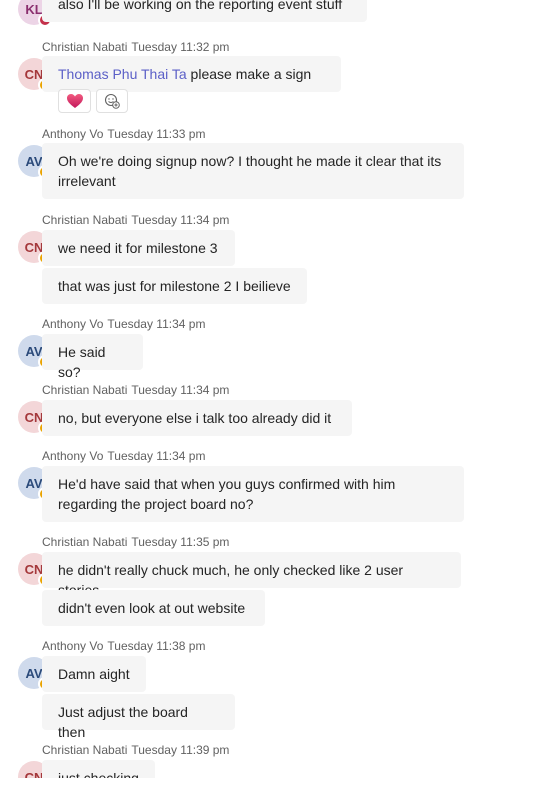 The image size is (558, 809). What do you see at coordinates (87, 181) in the screenshot?
I see `message-text-line: irrelevant` at bounding box center [87, 181].